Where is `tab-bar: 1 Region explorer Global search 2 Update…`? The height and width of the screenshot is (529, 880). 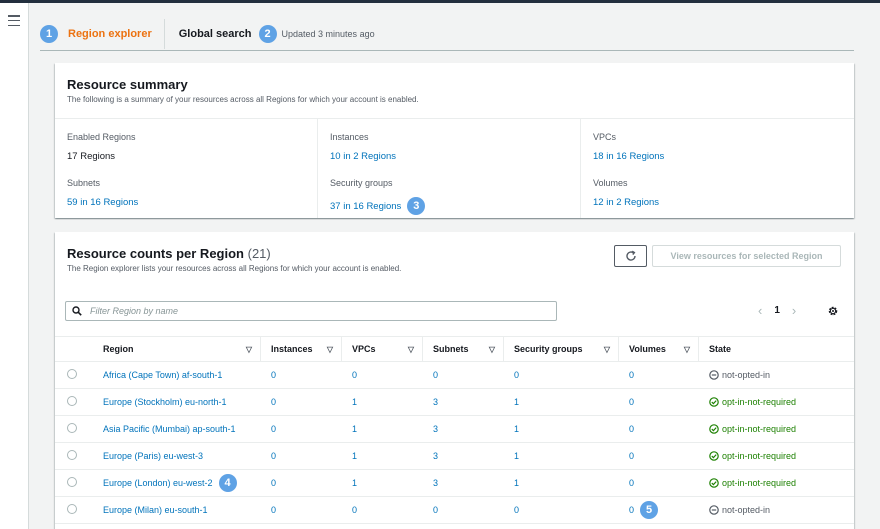
tab-bar: 1 Region explorer Global search 2 Update… is located at coordinates (447, 34).